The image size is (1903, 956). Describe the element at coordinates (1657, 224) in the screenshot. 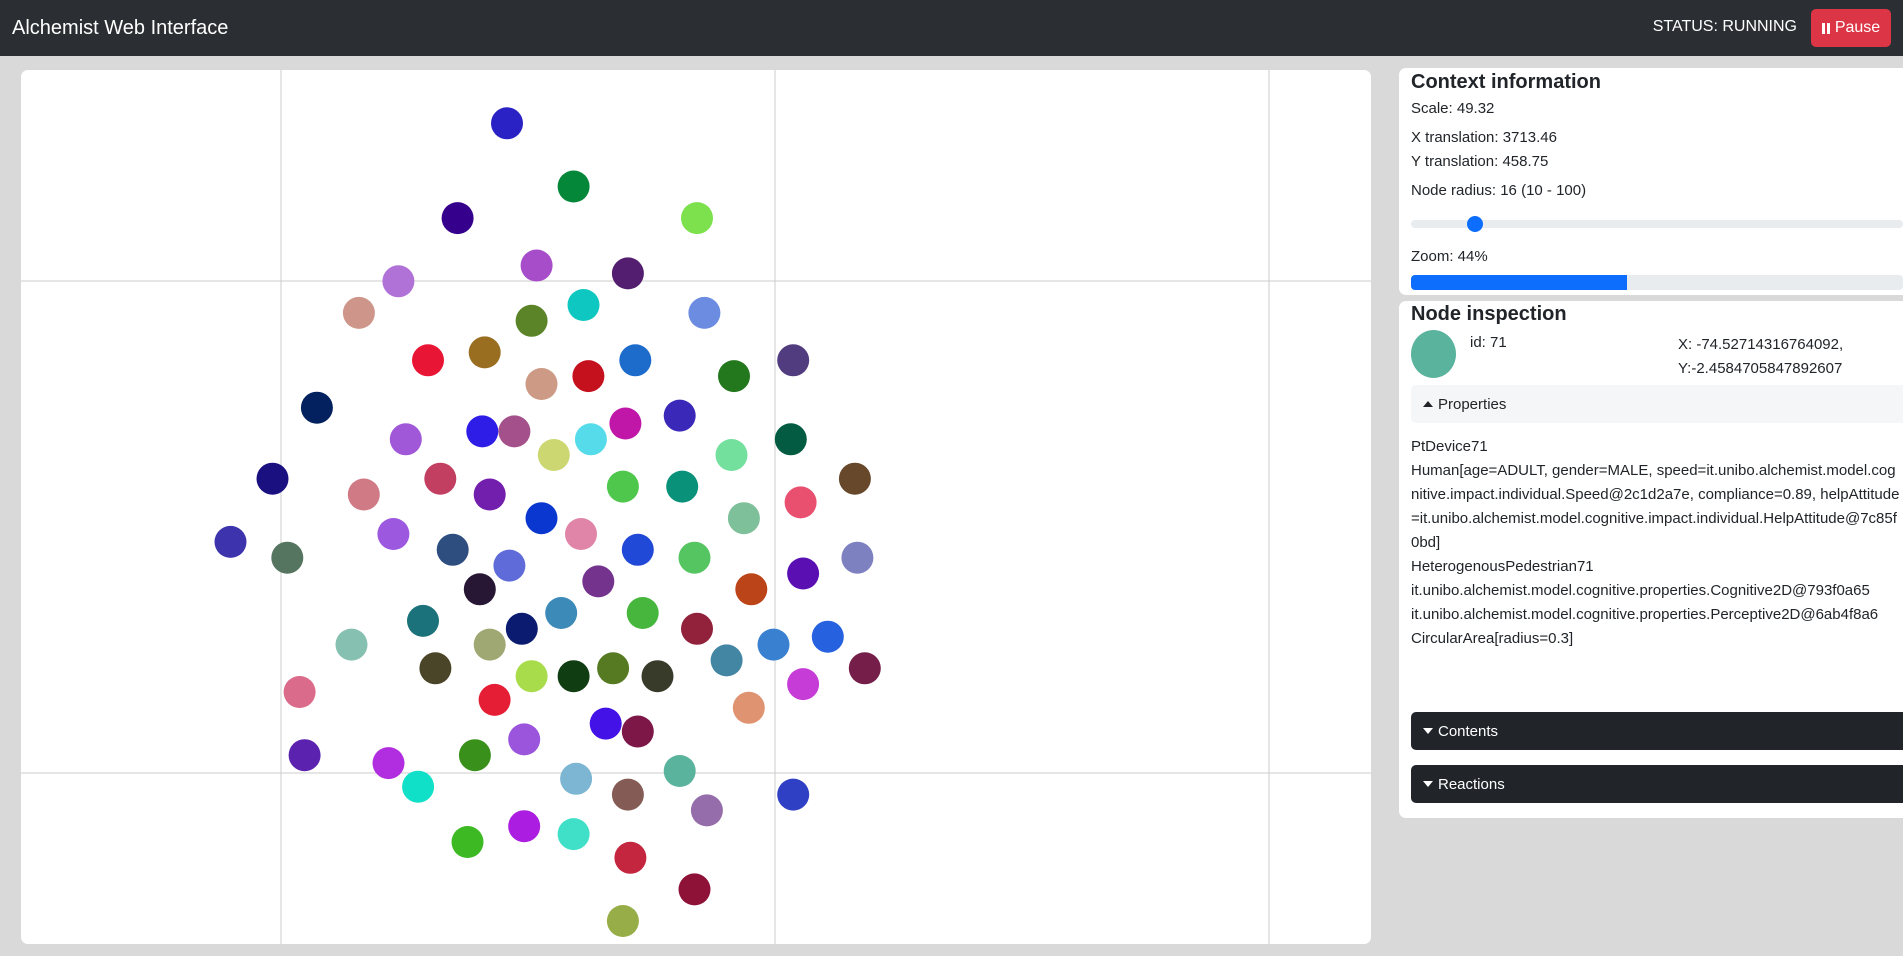

I see `node-radius-slider` at that location.